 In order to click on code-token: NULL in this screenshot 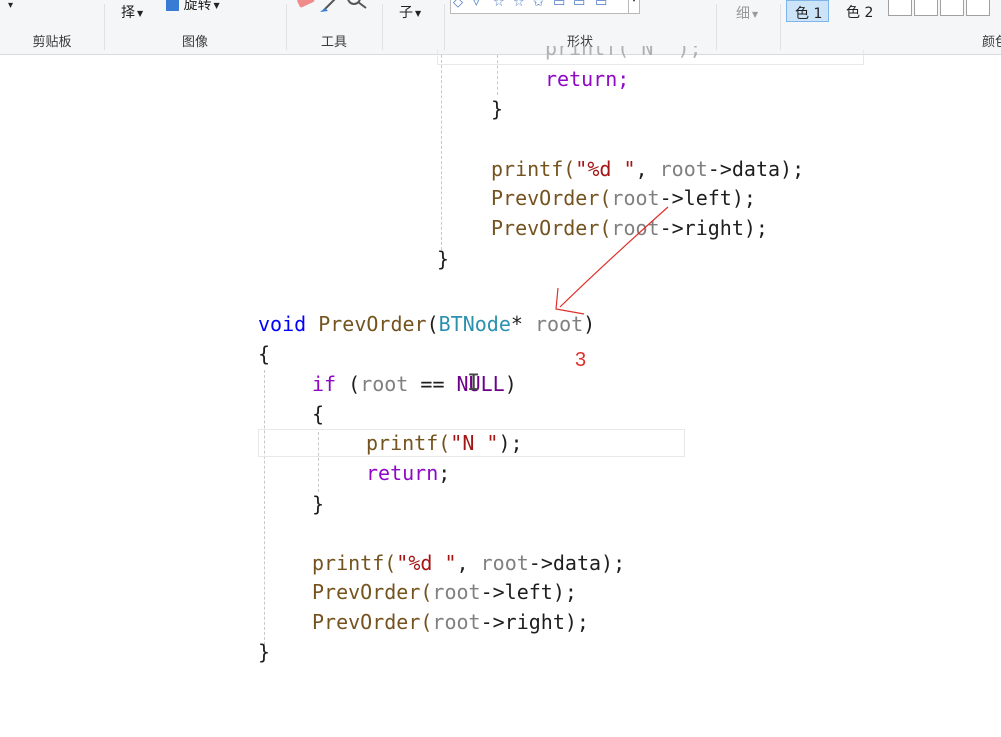, I will do `click(480, 384)`.